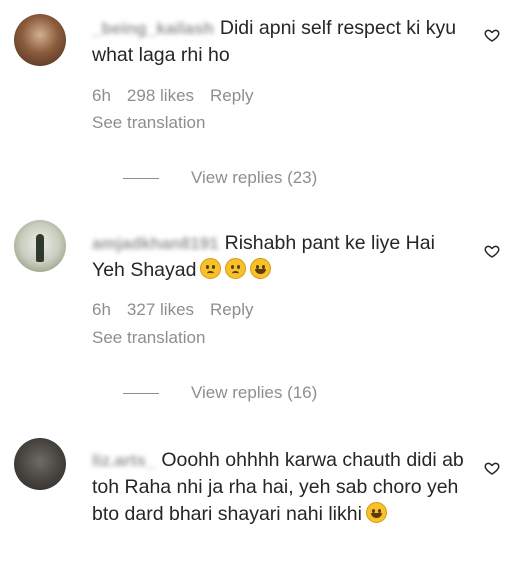 This screenshot has width=525, height=578. Describe the element at coordinates (155, 243) in the screenshot. I see `comment-username: amjadkhan8191` at that location.